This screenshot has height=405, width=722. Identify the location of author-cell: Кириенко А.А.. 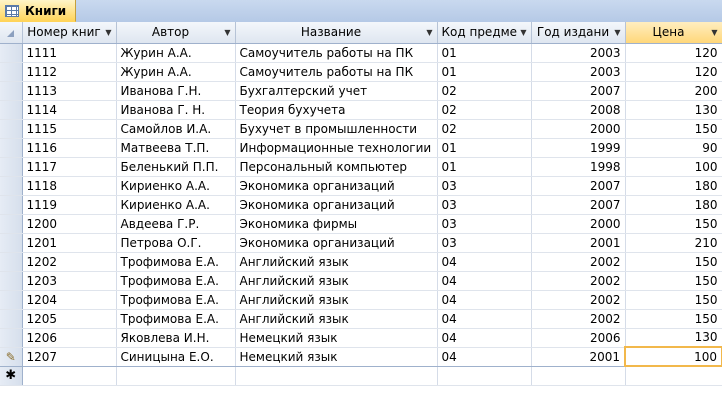
(176, 186).